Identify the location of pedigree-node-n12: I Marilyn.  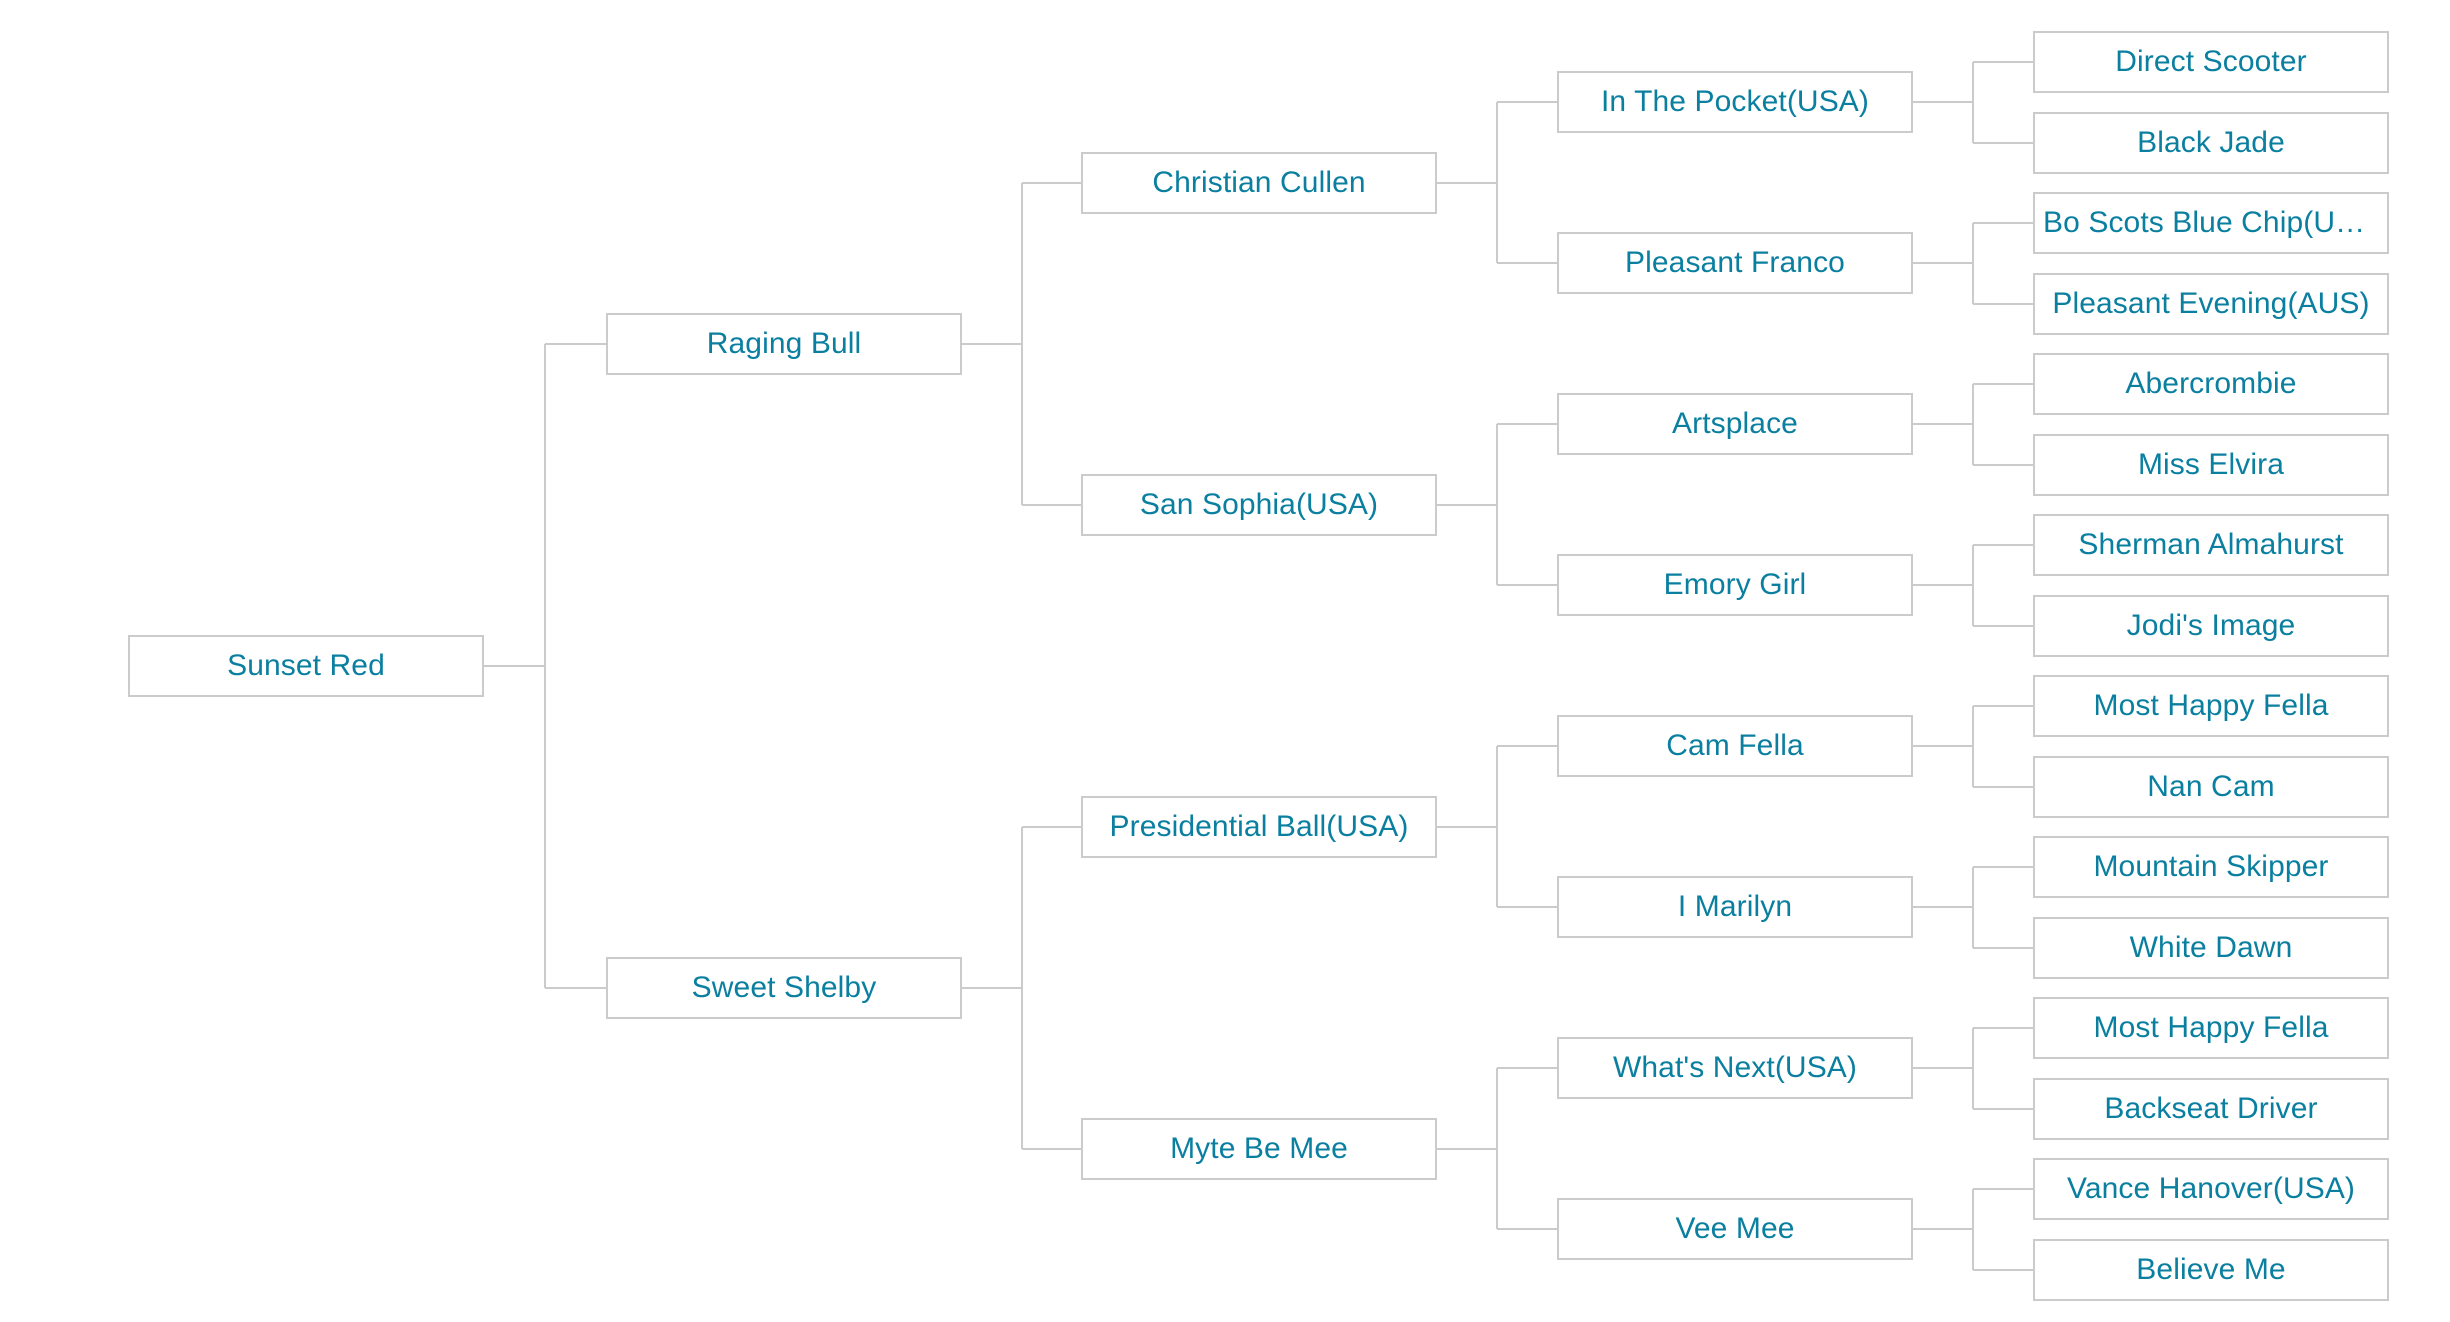
(1735, 907).